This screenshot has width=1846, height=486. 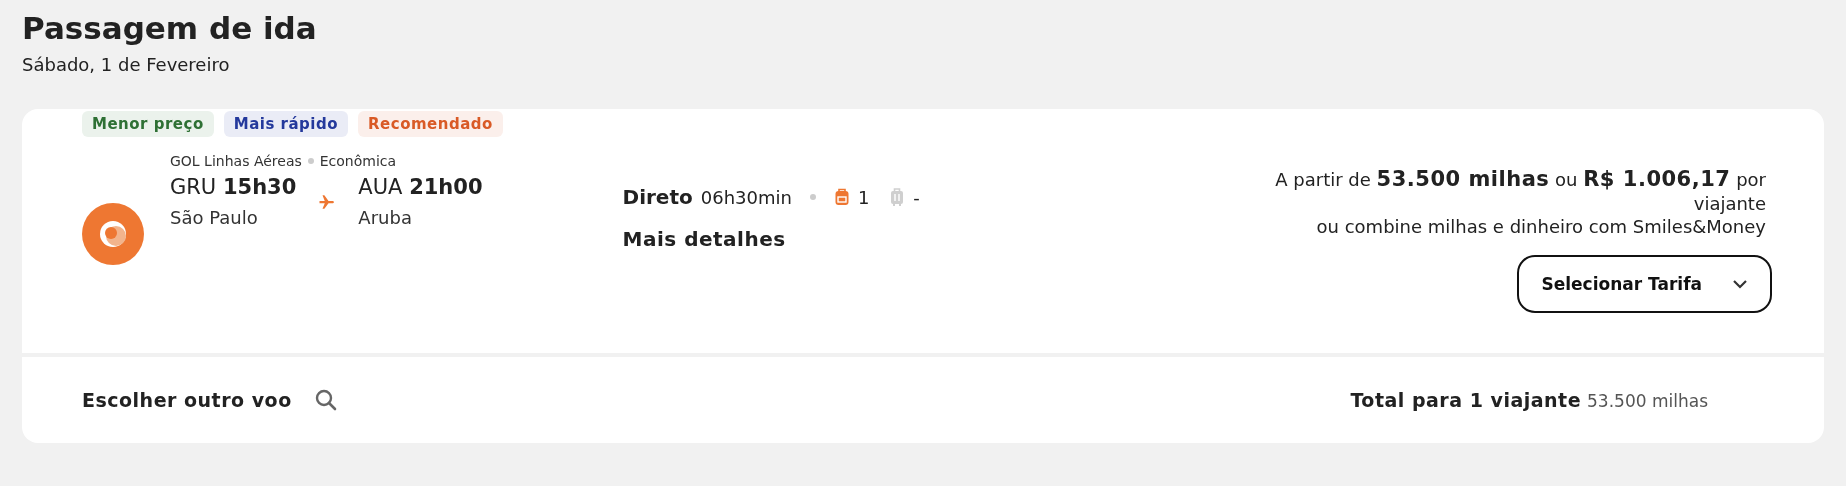 I want to click on smiles-money-text: ou combine milhas e dinheiro com Smiles&Money, so click(x=1541, y=226).